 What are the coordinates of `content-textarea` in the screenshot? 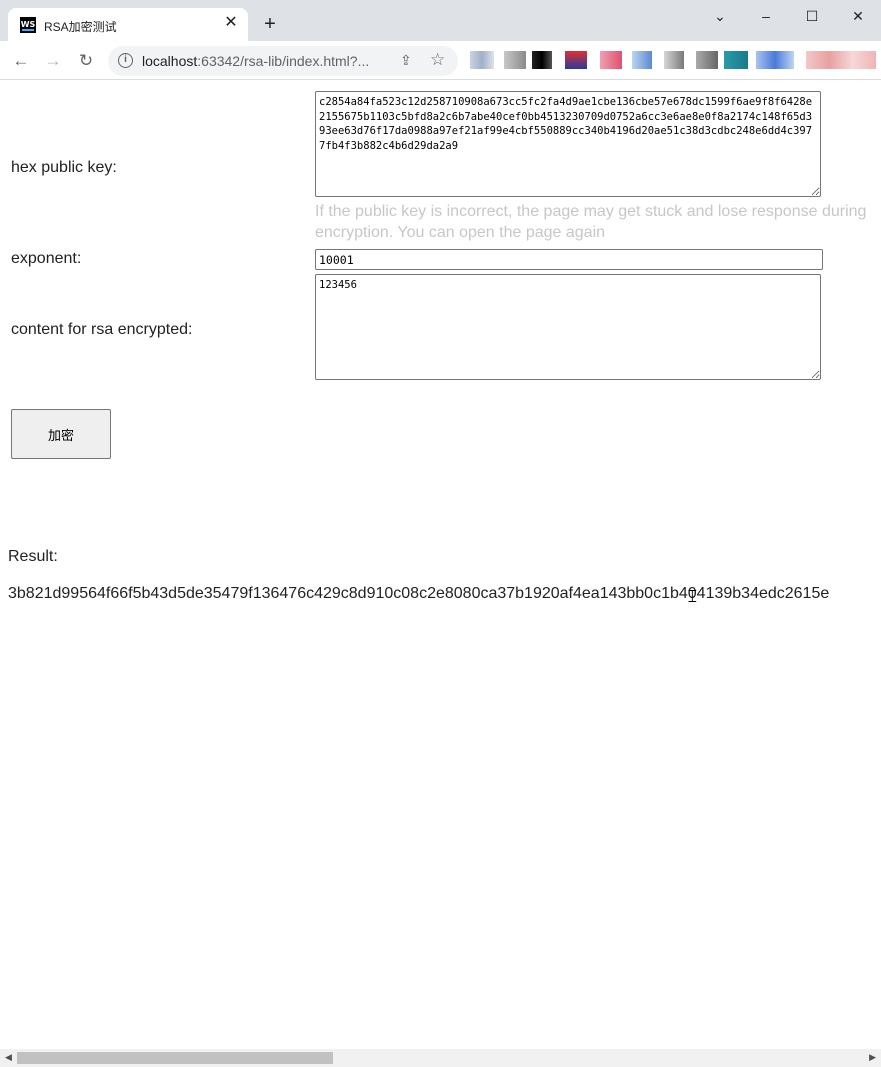 It's located at (568, 327).